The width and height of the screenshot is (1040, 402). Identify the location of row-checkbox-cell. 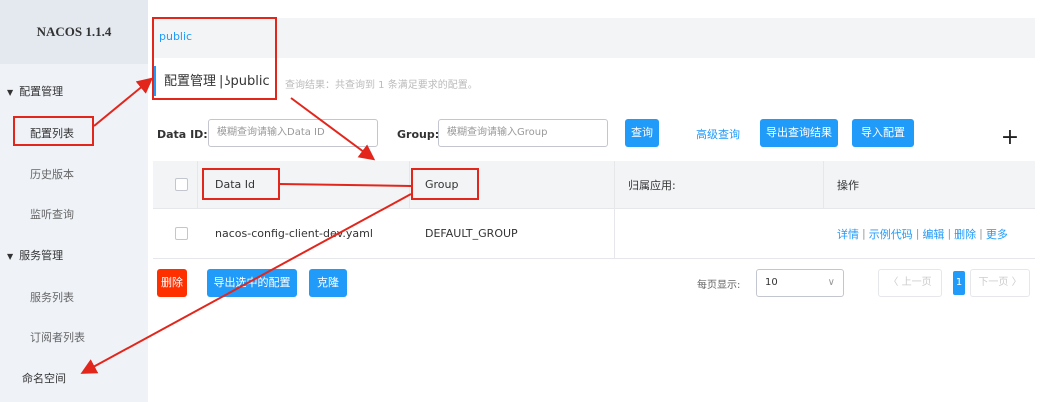
(181, 233).